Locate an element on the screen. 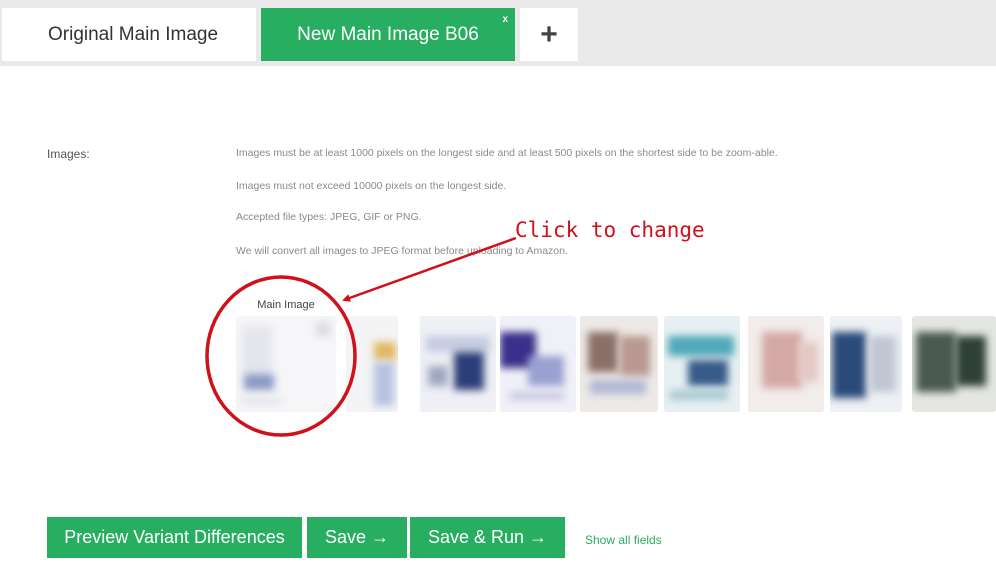 Image resolution: width=996 pixels, height=579 pixels. preview-variant-differences-button: Preview Variant Differences is located at coordinates (174, 537).